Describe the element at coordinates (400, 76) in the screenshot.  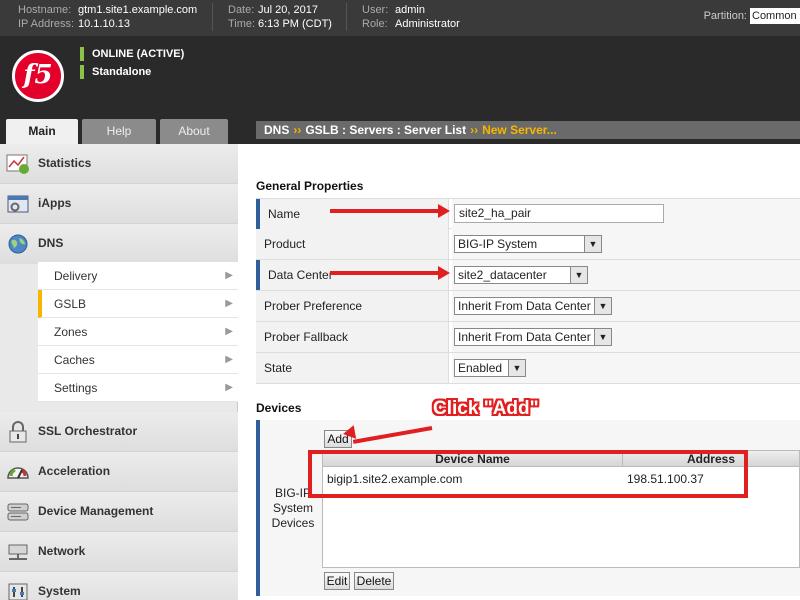
I see `header: f5 ONLINE (ACTIVE) Standalone` at that location.